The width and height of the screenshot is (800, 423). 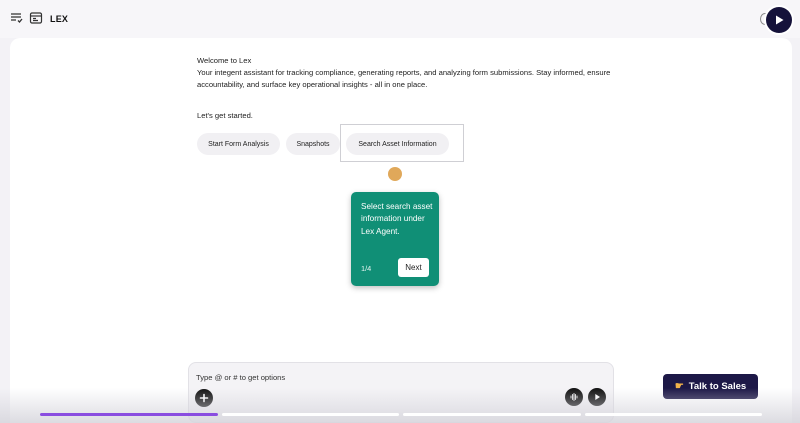 I want to click on top-bar: LEX, so click(x=400, y=19).